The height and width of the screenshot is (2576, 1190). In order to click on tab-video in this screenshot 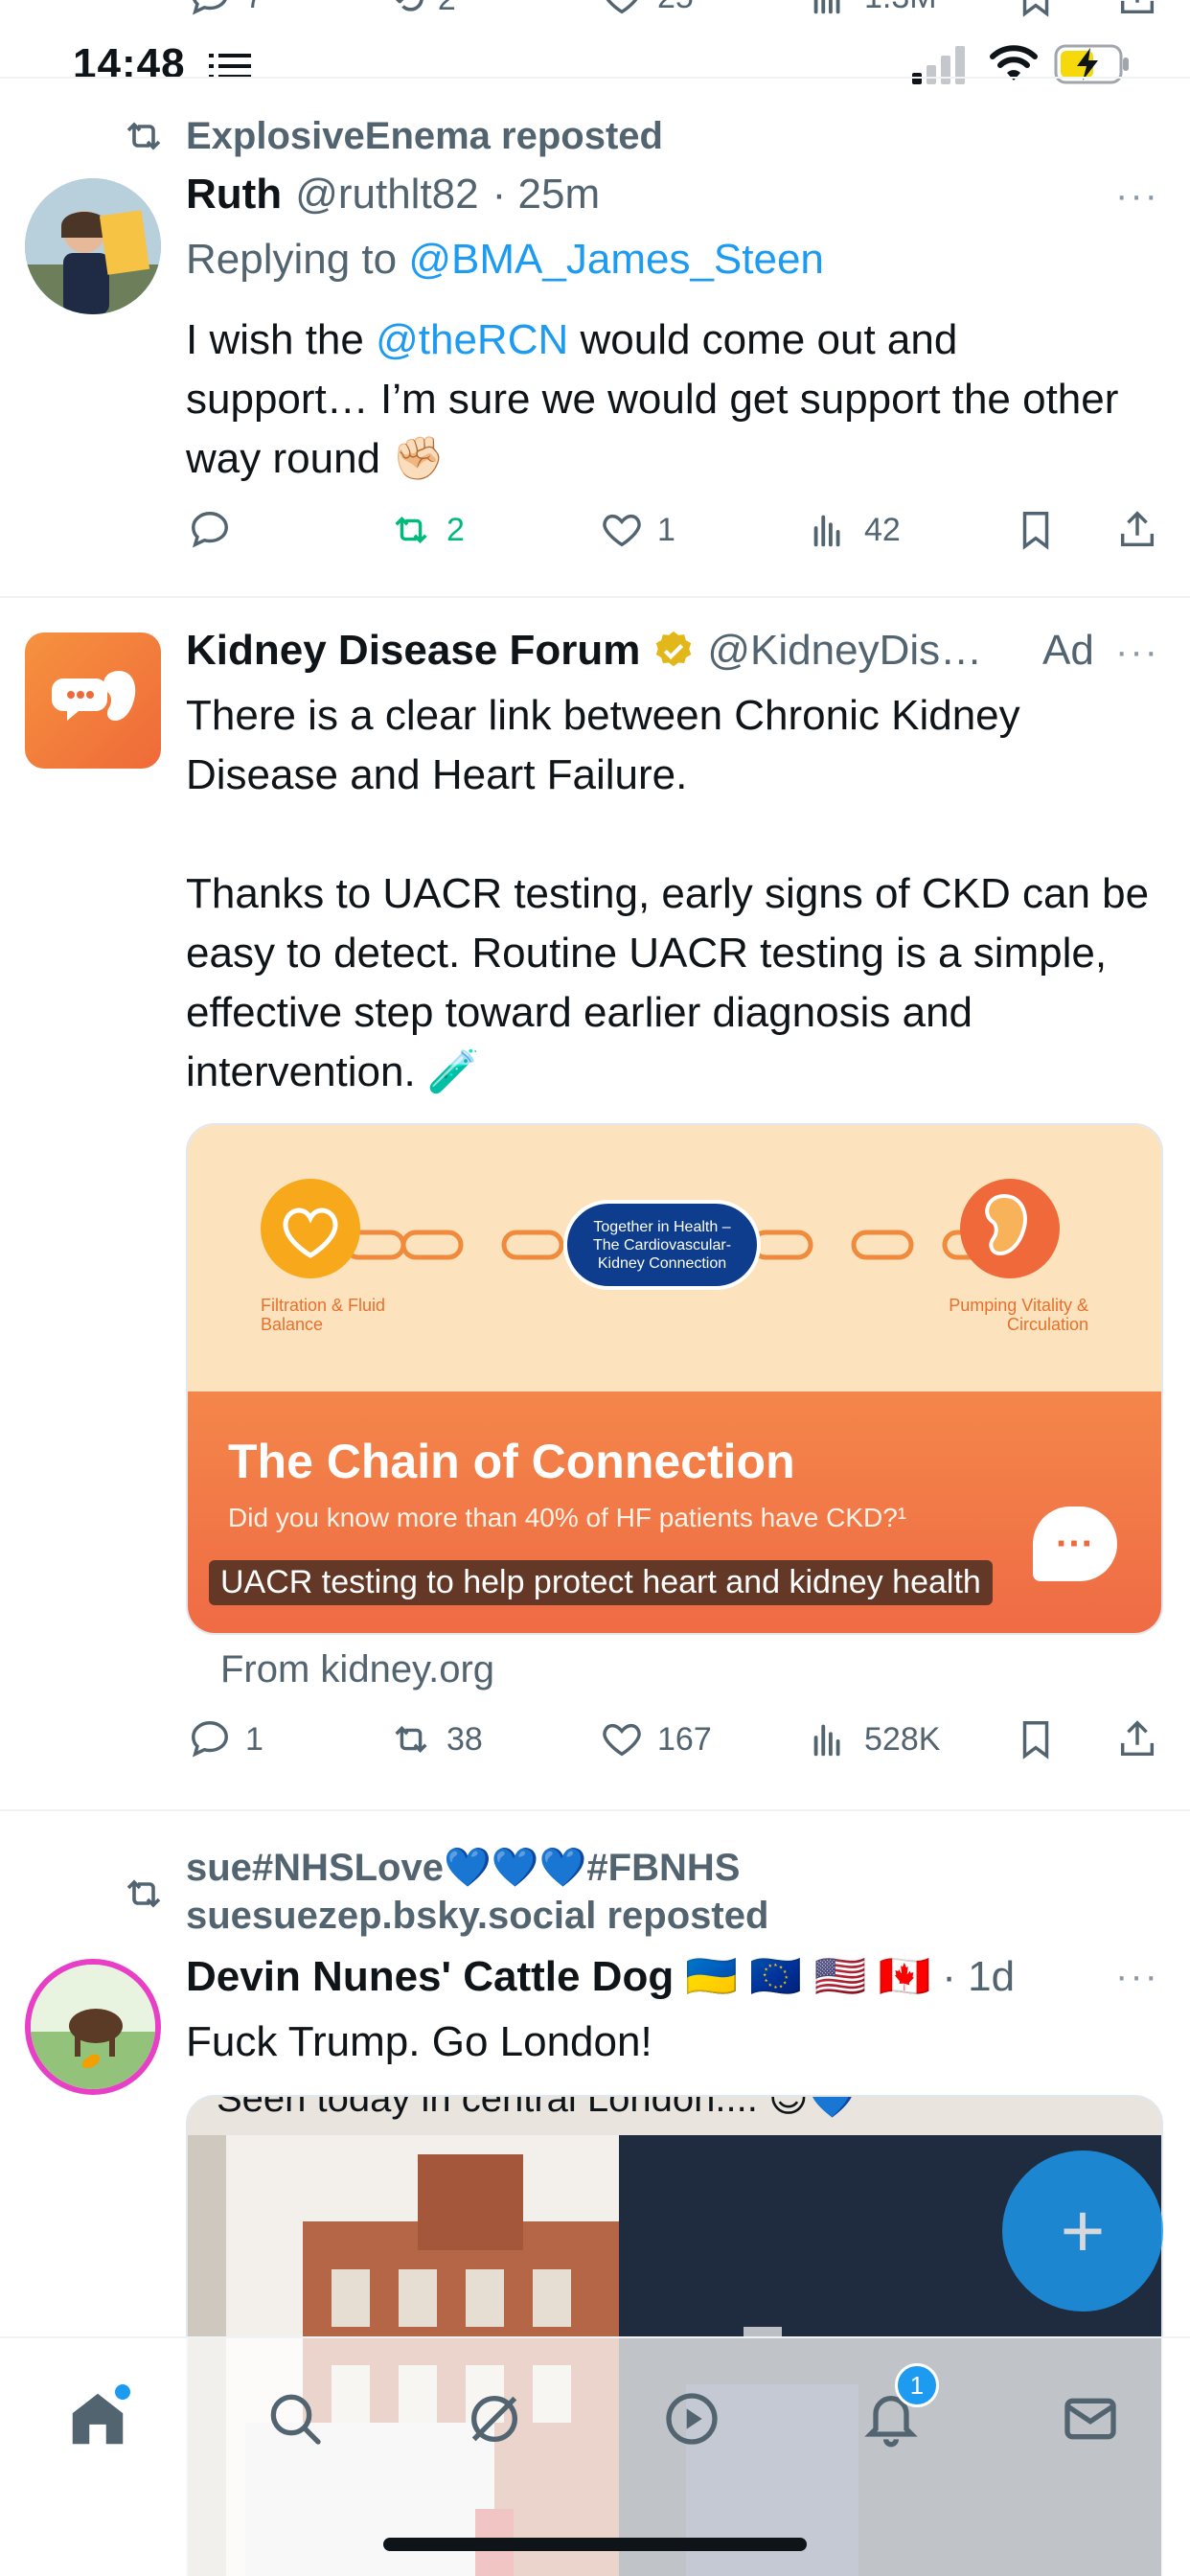, I will do `click(692, 2418)`.